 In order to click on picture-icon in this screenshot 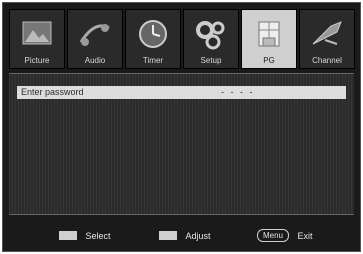, I will do `click(37, 33)`.